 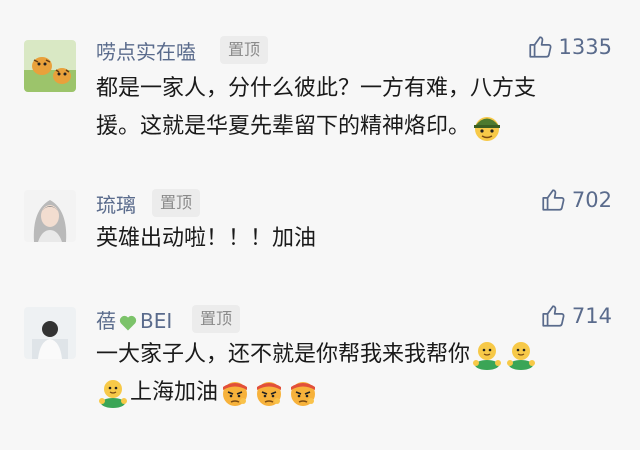 I want to click on like-button: 1335, so click(x=569, y=47).